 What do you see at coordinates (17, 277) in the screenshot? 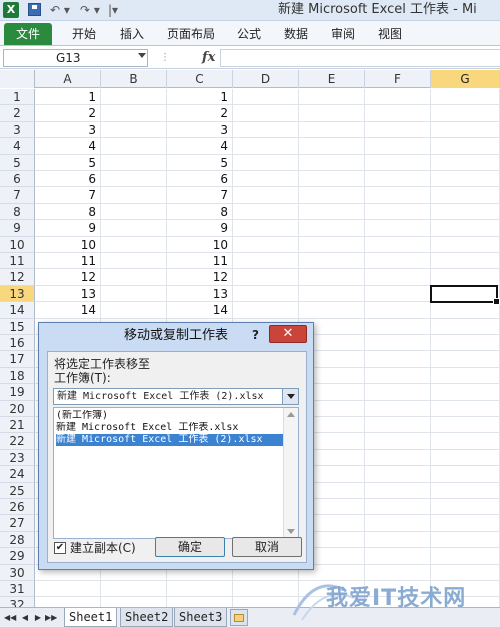
I see `row-header-12: 12` at bounding box center [17, 277].